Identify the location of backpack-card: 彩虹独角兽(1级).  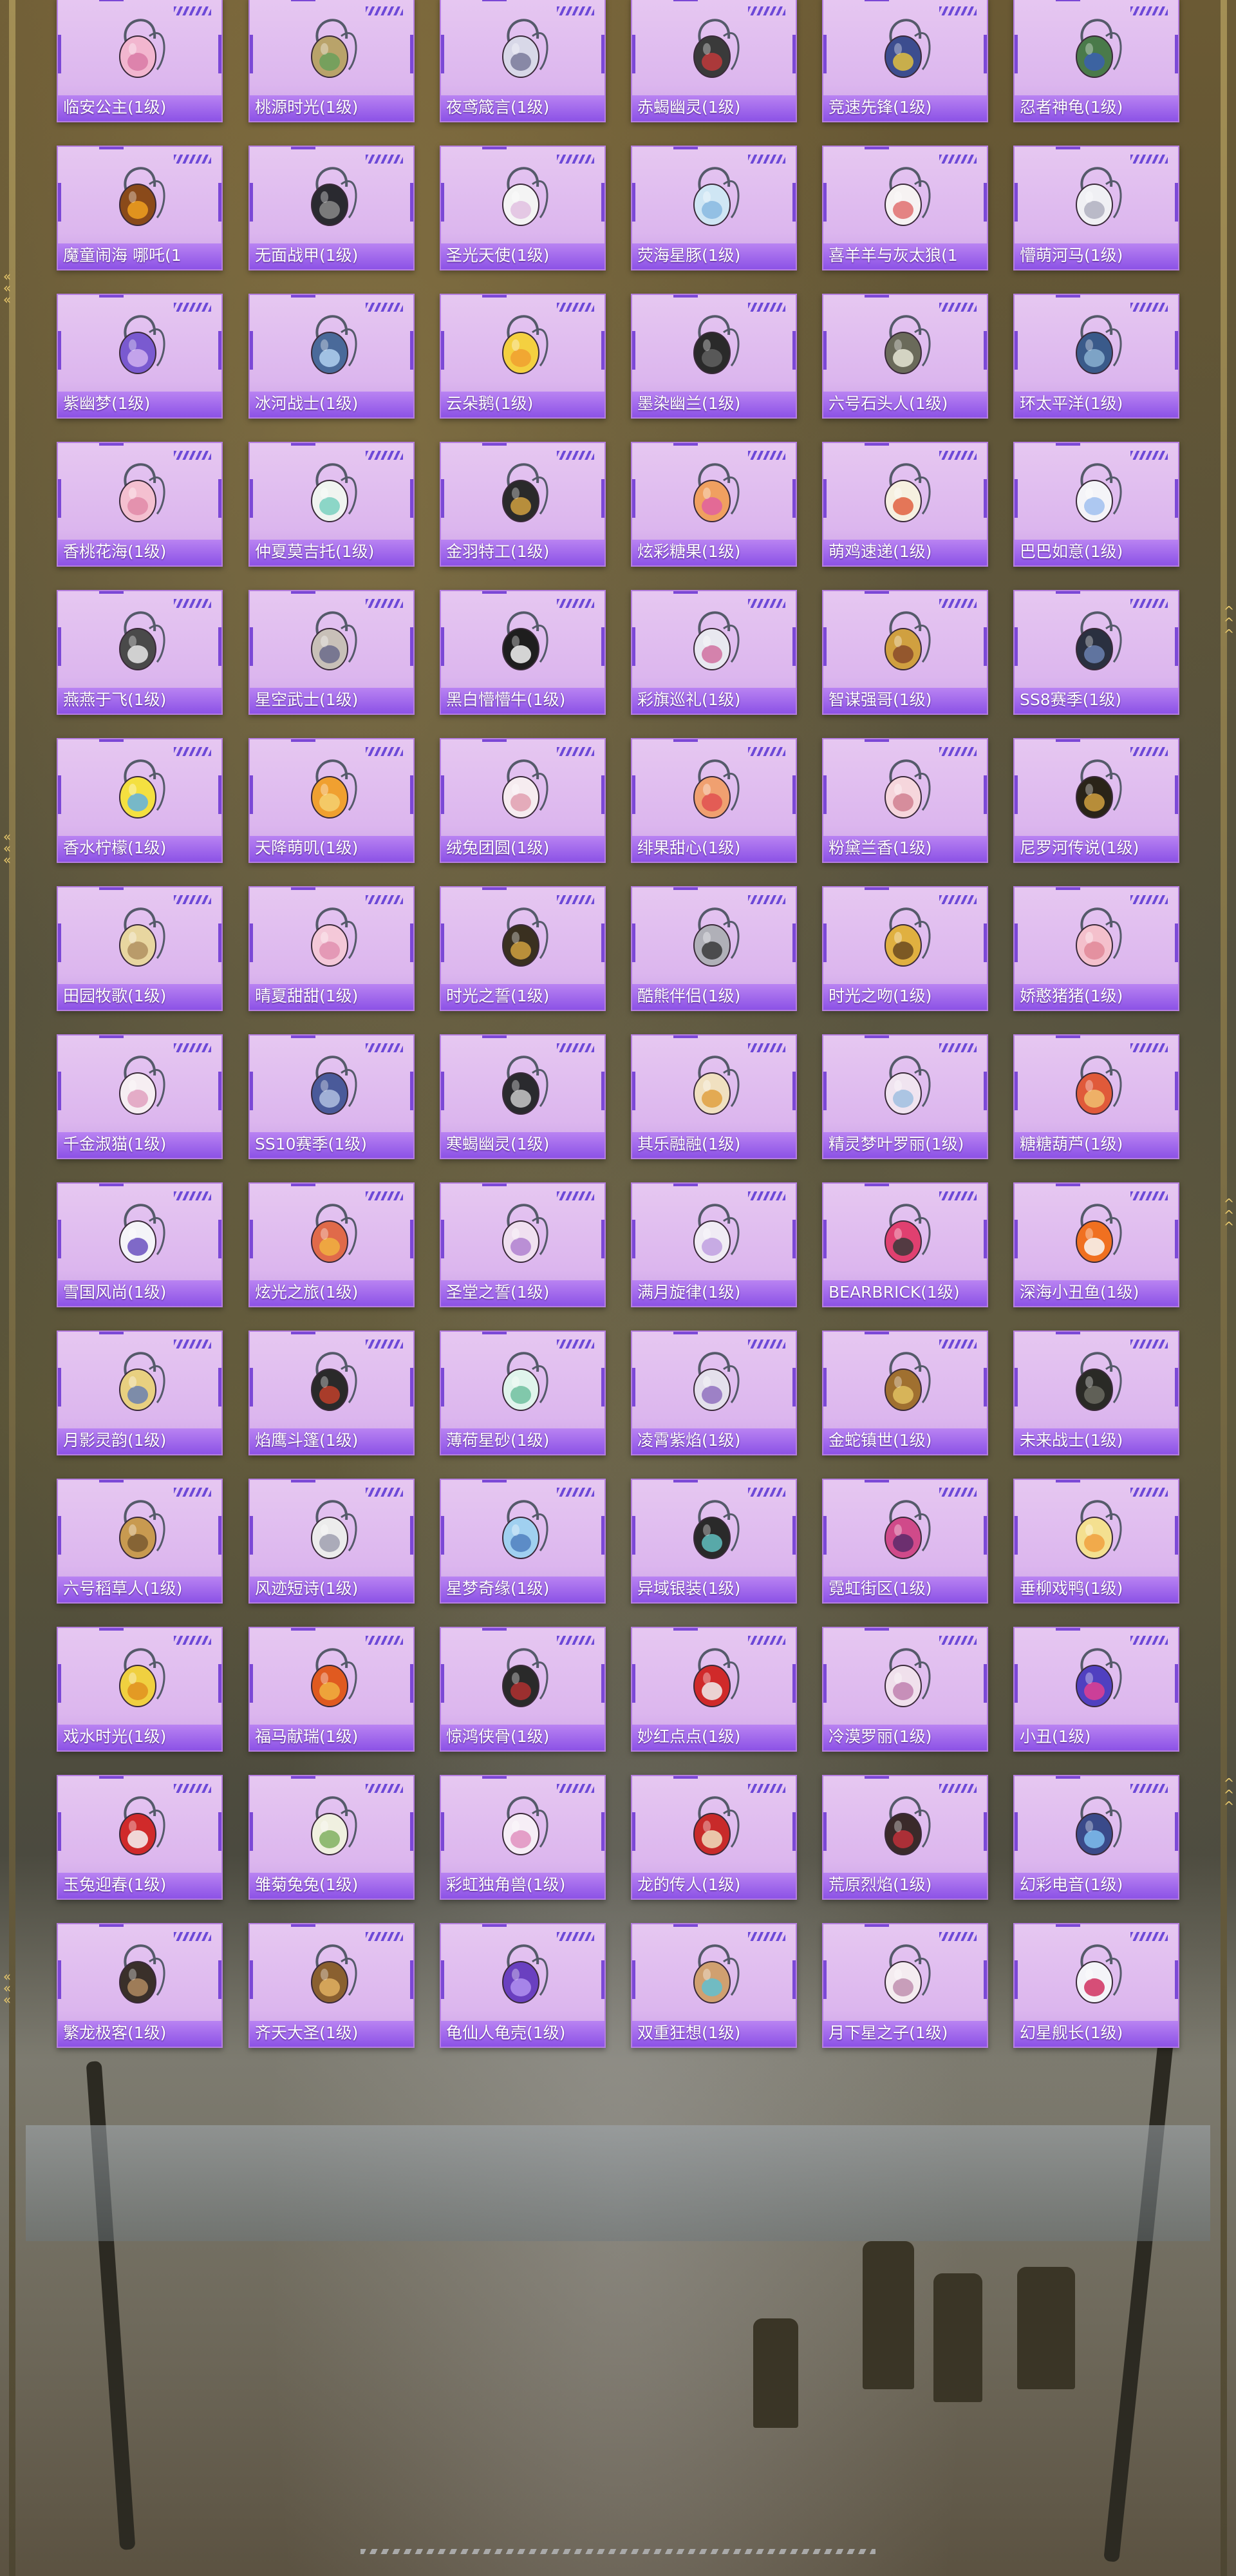
(523, 1837).